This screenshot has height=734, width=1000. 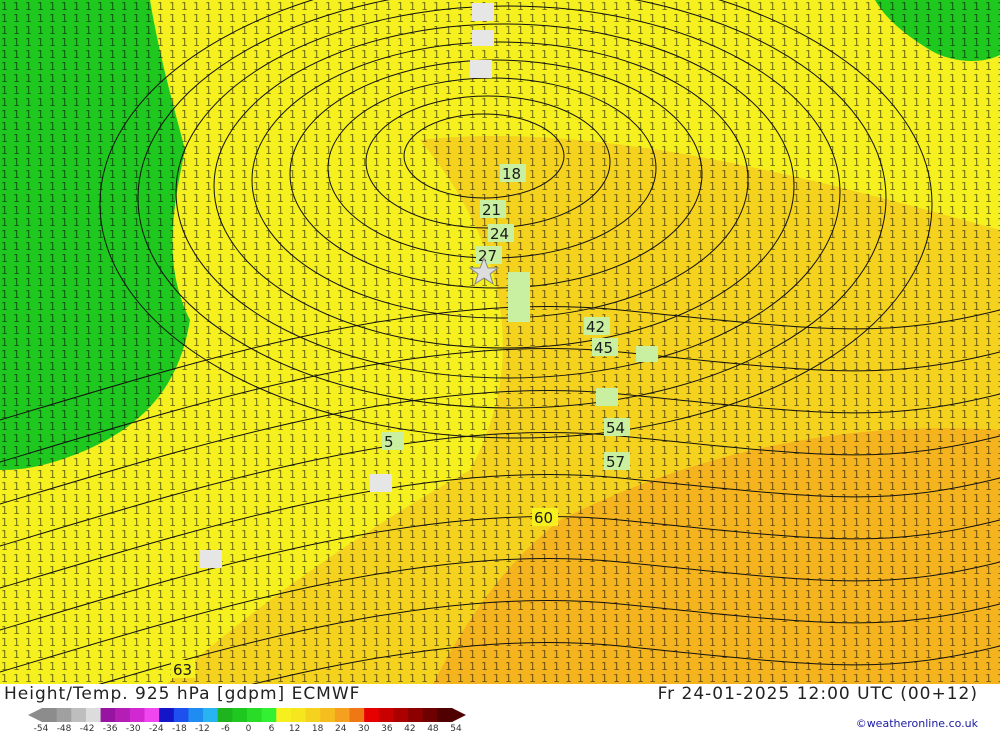 What do you see at coordinates (615, 462) in the screenshot?
I see `contour-label: 57` at bounding box center [615, 462].